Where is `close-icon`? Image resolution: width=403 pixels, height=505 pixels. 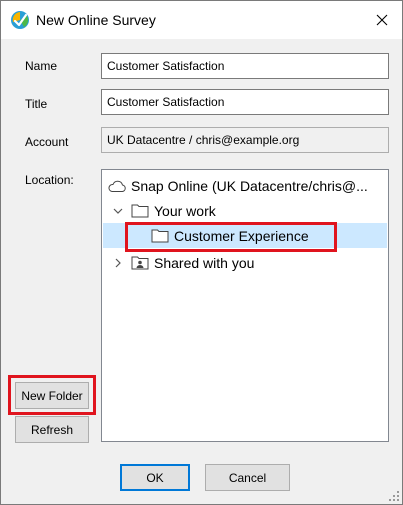 close-icon is located at coordinates (382, 20).